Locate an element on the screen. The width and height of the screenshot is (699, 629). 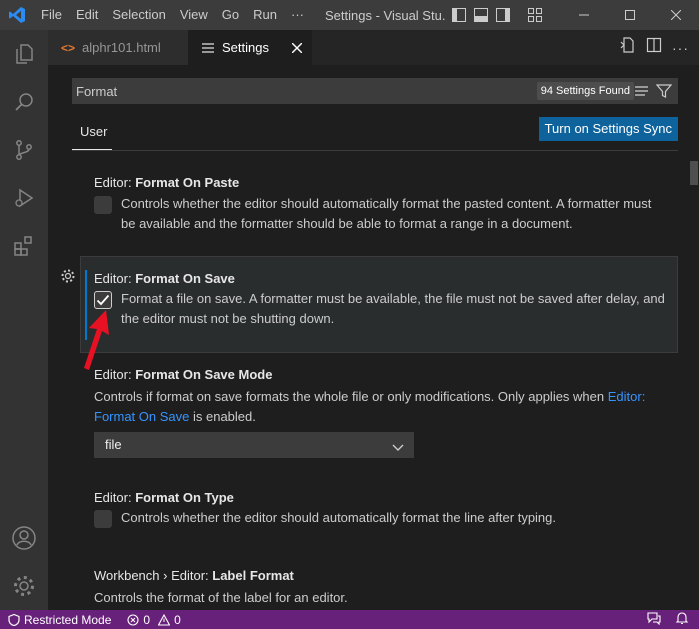
menu-more: ··· is located at coordinates (297, 15).